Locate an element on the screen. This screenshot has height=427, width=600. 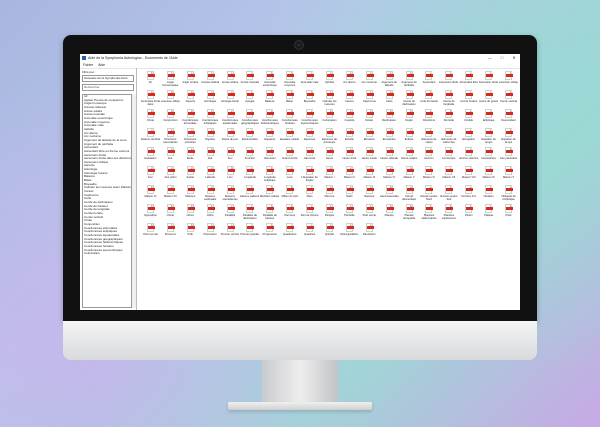
document-item: Poissons is located at coordinates (170, 232).